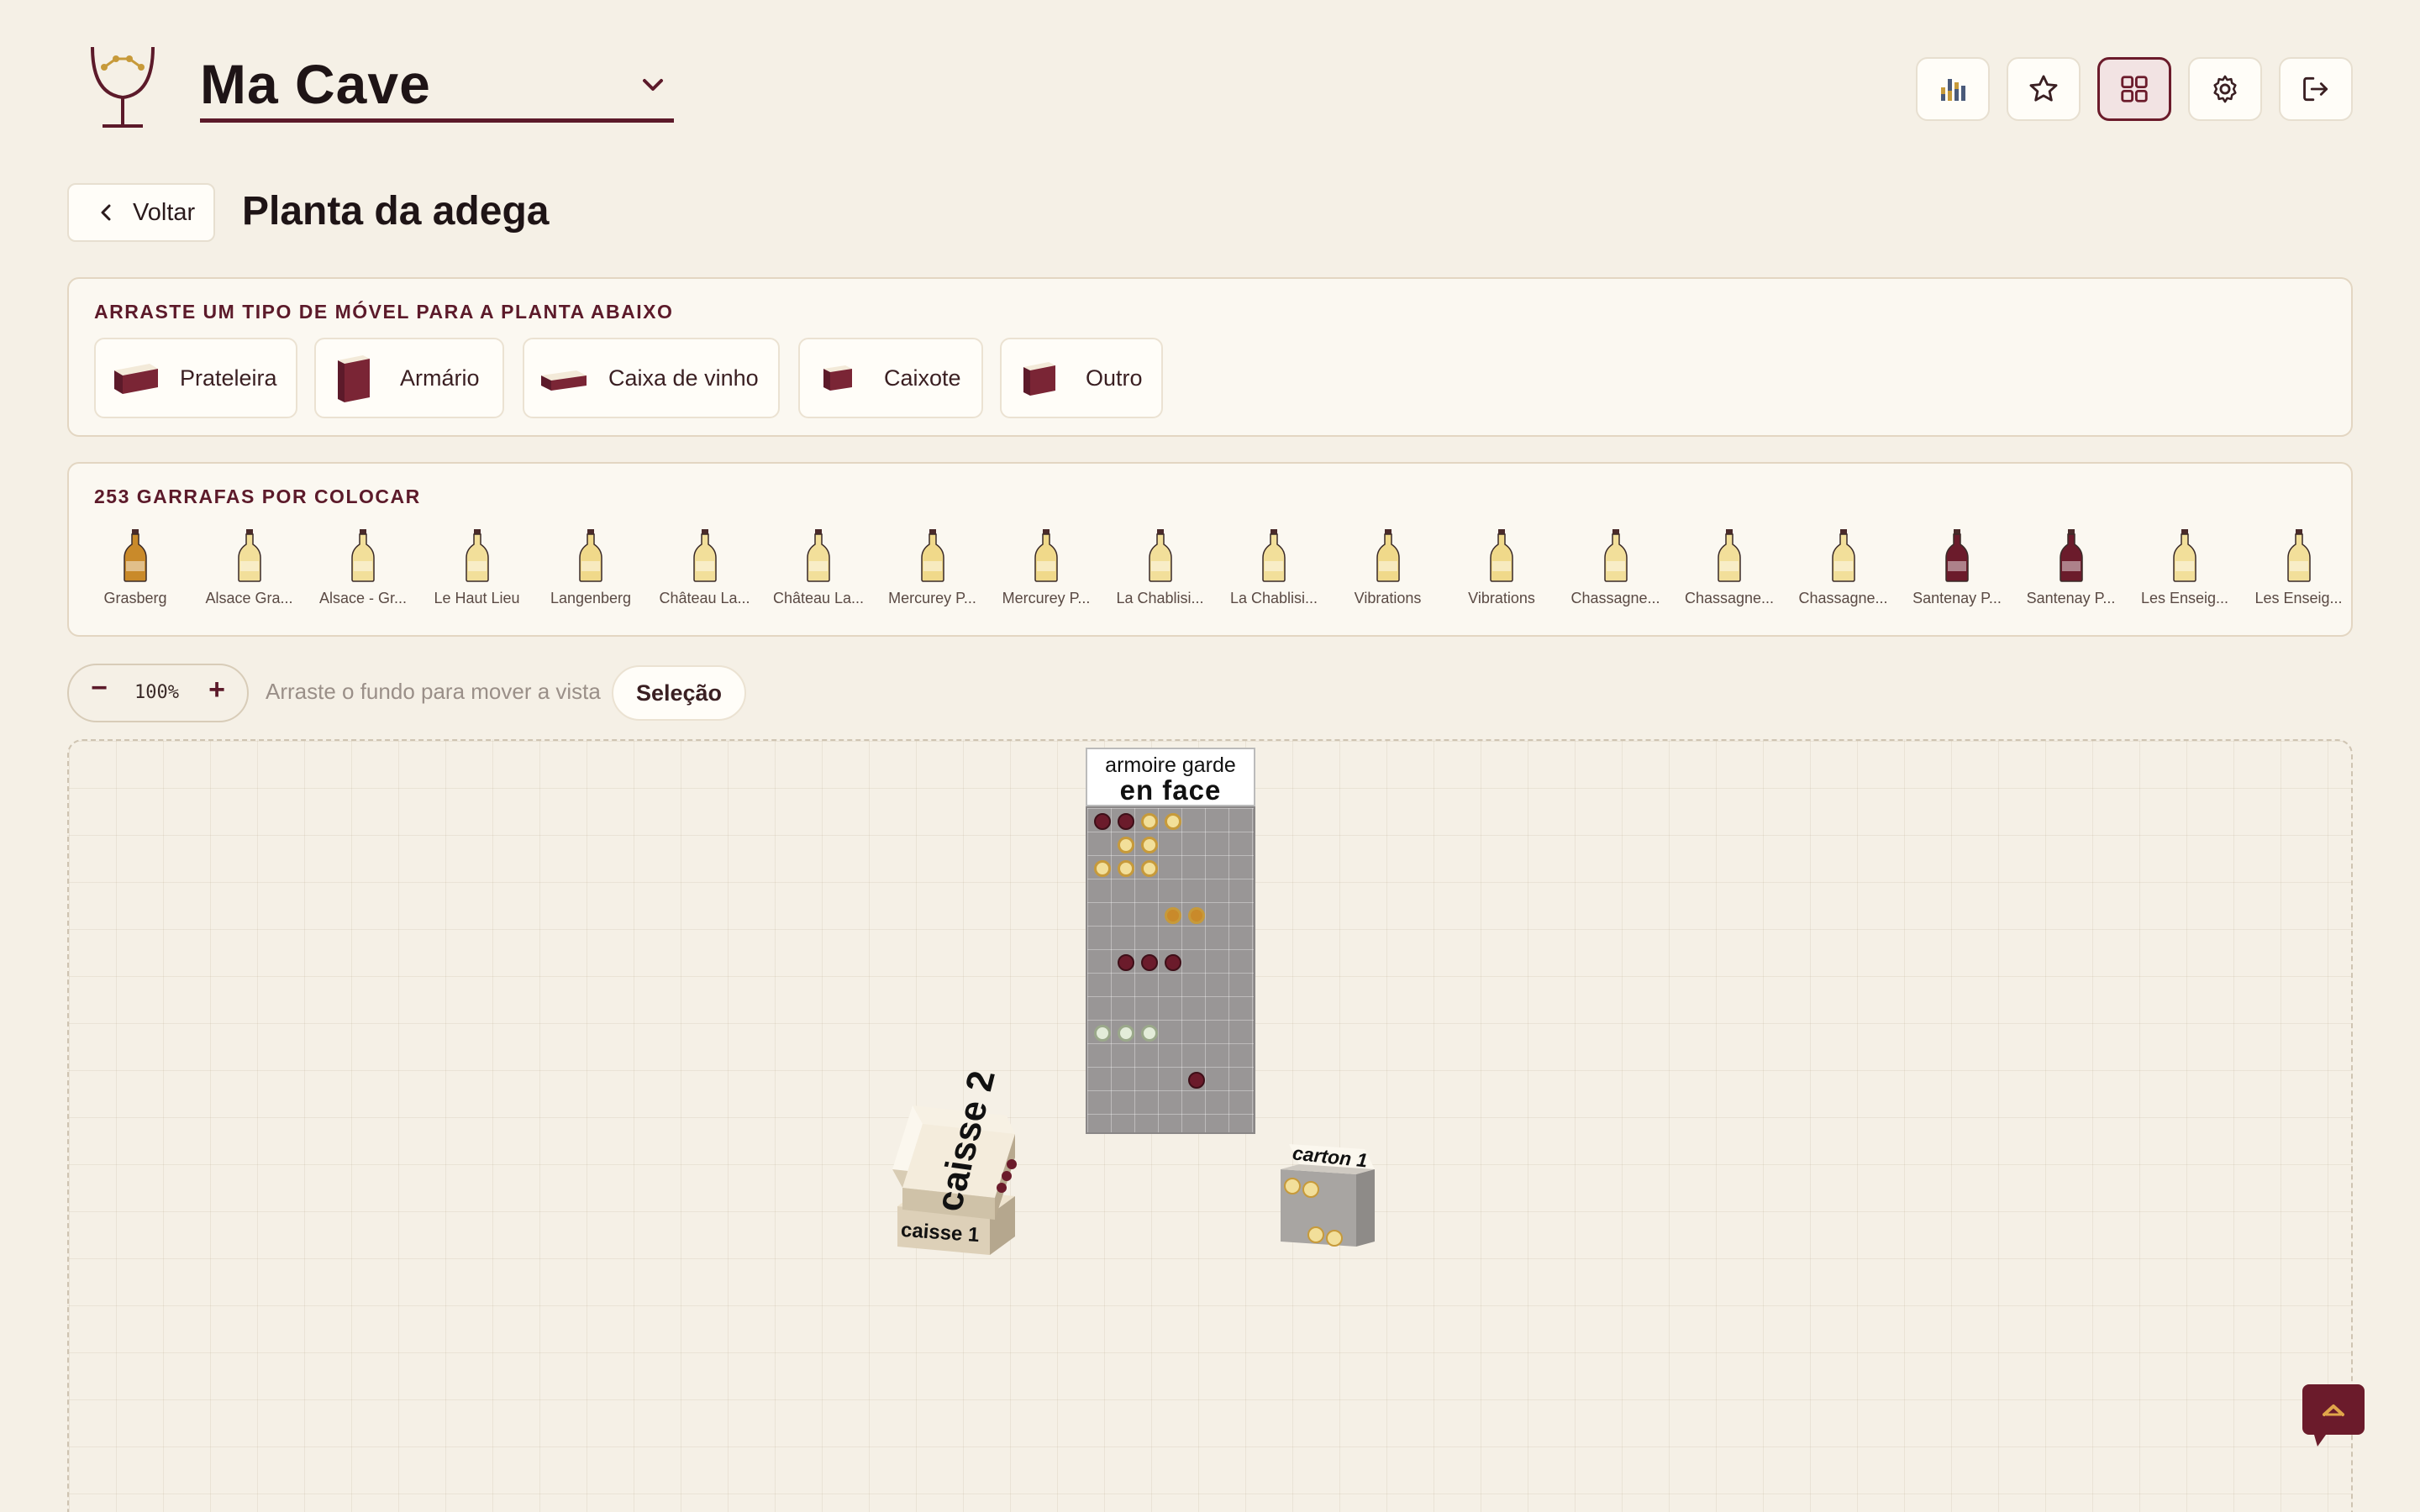 This screenshot has width=2420, height=1512. What do you see at coordinates (591, 598) in the screenshot?
I see `bottle-name: Langenberg` at bounding box center [591, 598].